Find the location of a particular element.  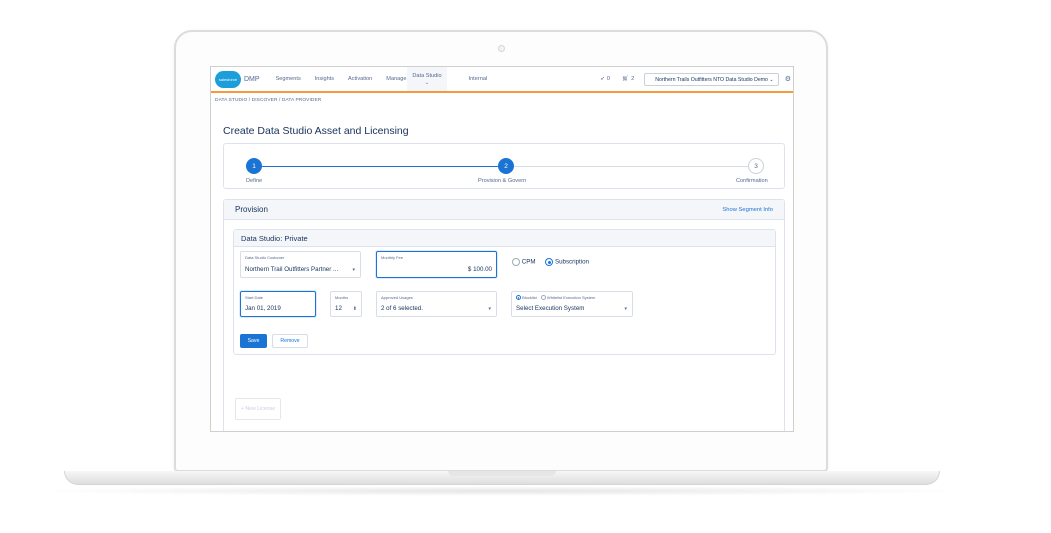

monthly-fee-label: Monthly Fee is located at coordinates (392, 257).